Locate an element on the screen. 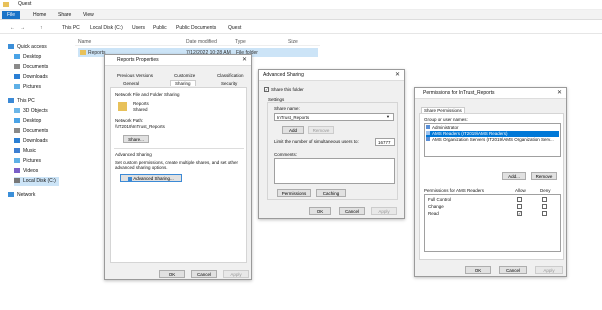  advanced-cancel-button: Cancel is located at coordinates (352, 211).